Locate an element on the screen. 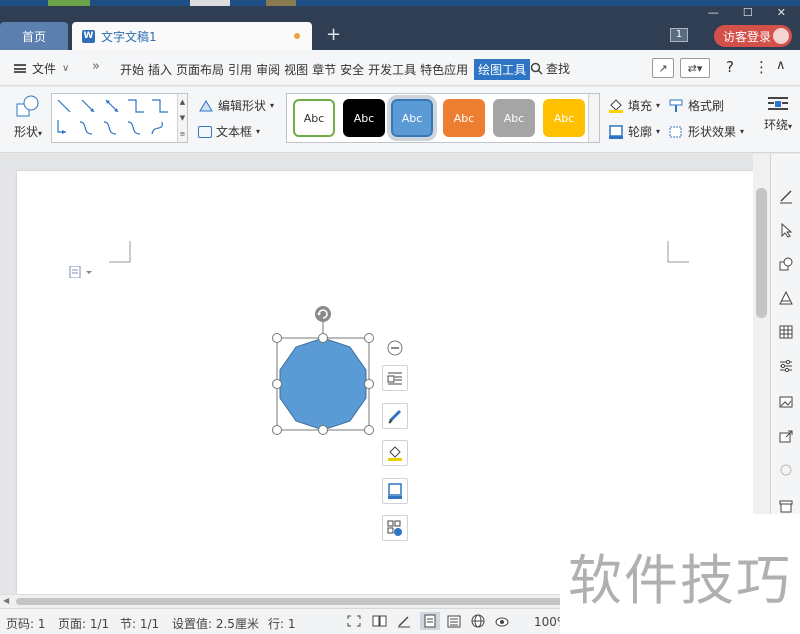  resize-handle-se is located at coordinates (369, 430).